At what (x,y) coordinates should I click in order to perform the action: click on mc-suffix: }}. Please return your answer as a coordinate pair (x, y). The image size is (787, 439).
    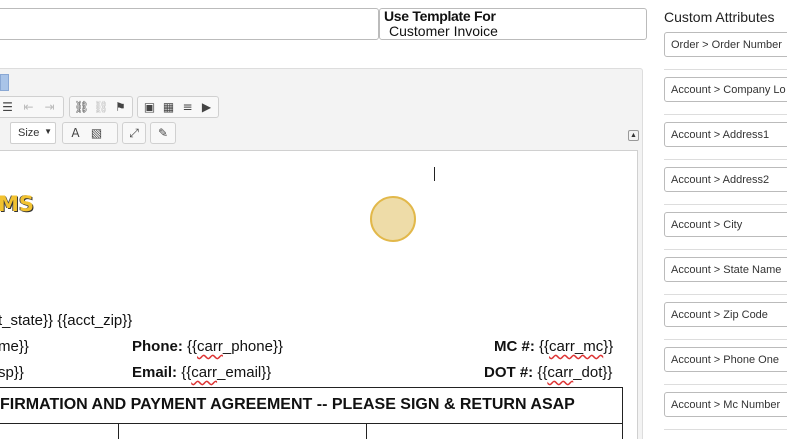
    Looking at the image, I should click on (608, 346).